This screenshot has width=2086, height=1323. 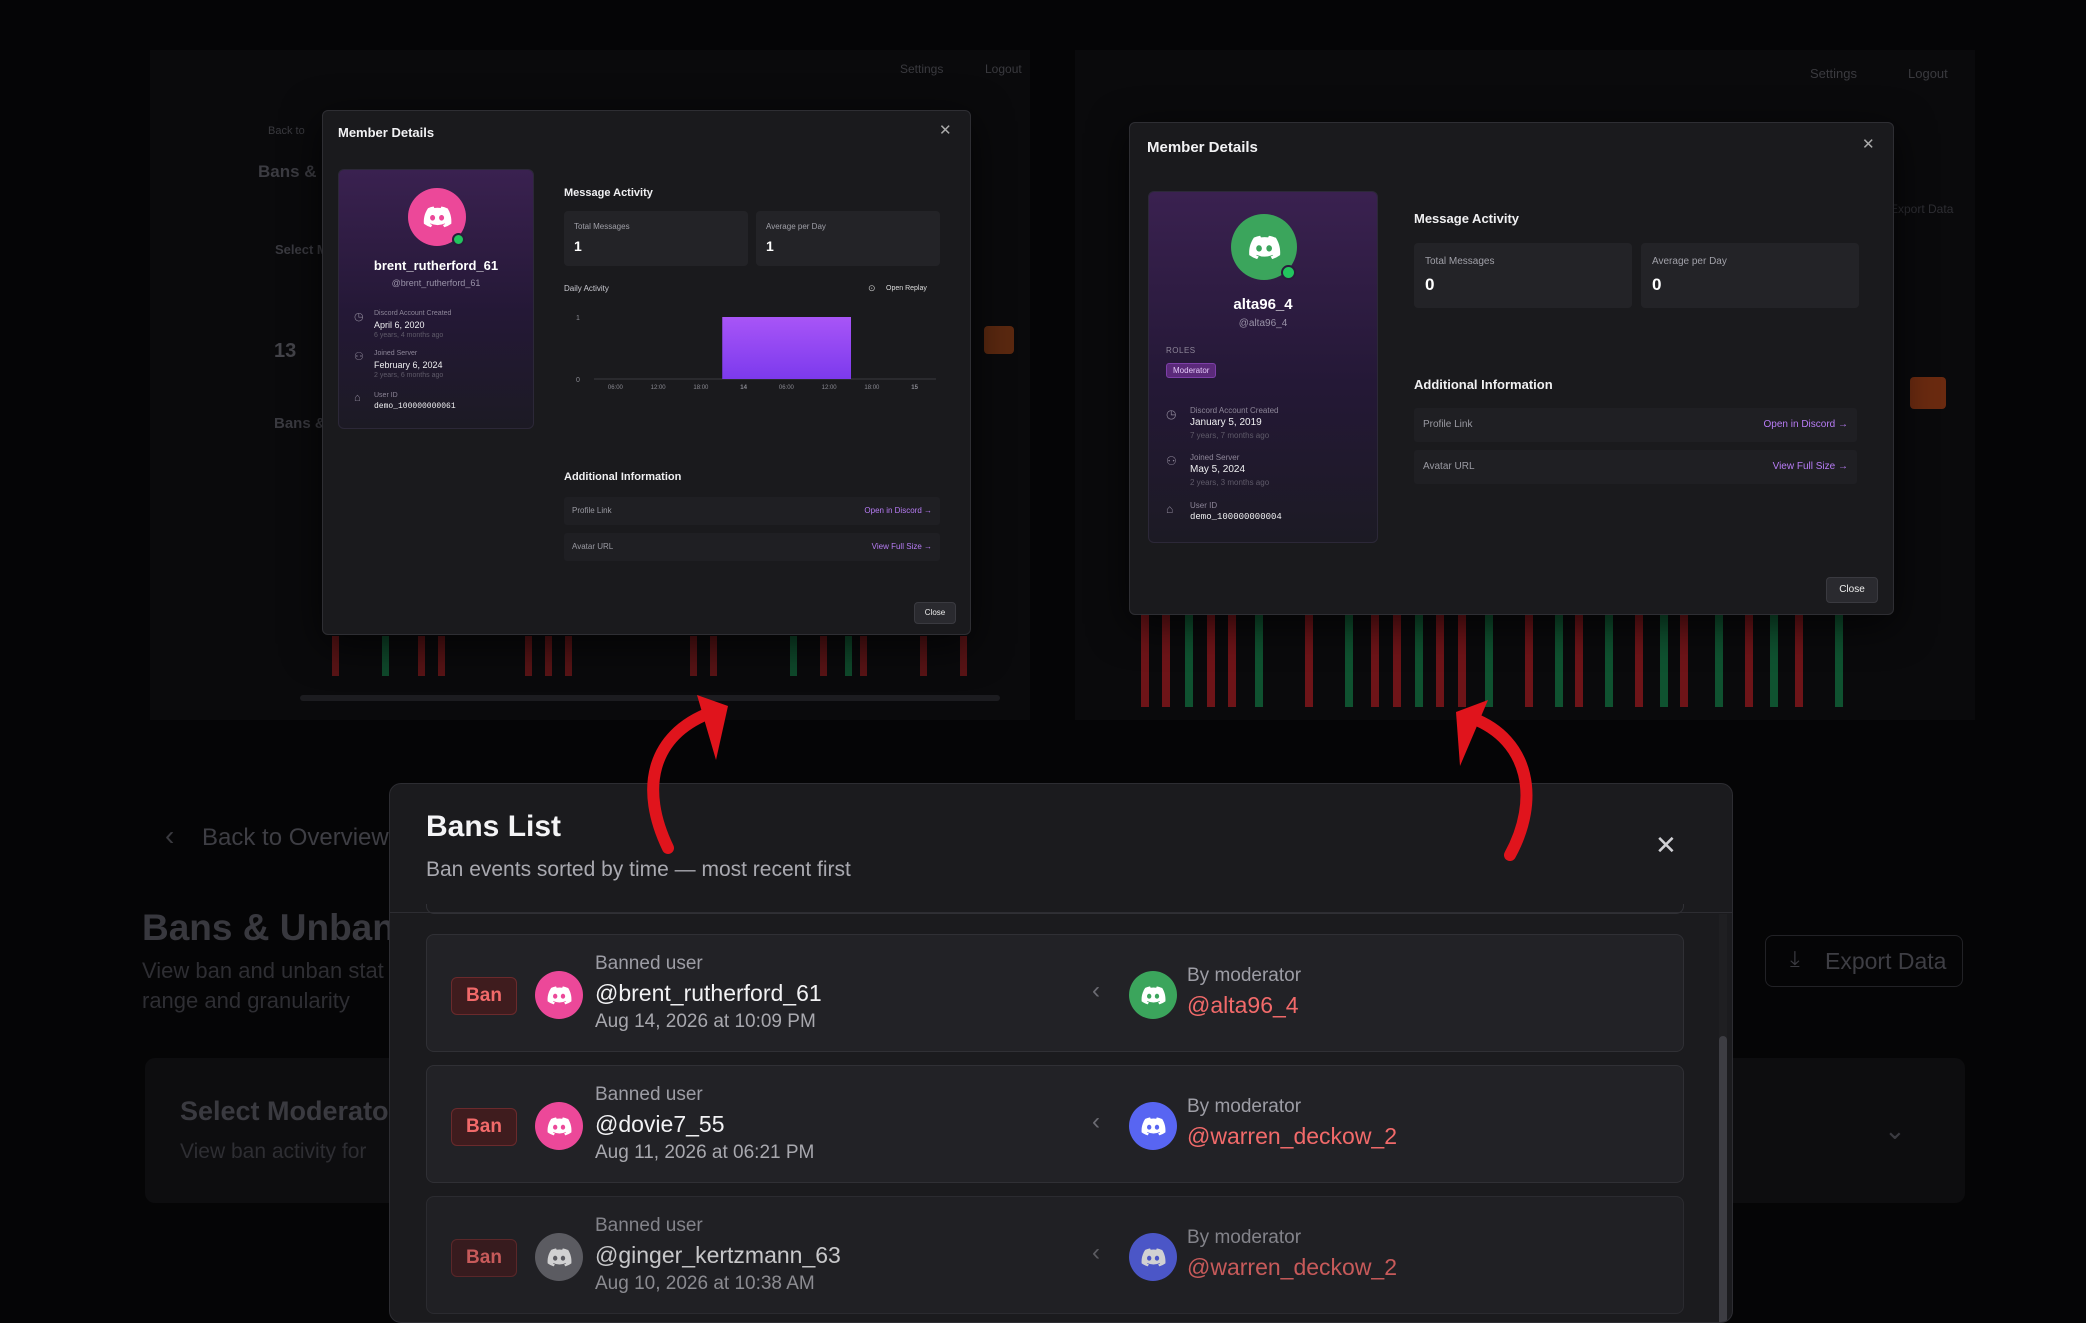 I want to click on created-ago: 6 years, 4 months ago, so click(x=409, y=335).